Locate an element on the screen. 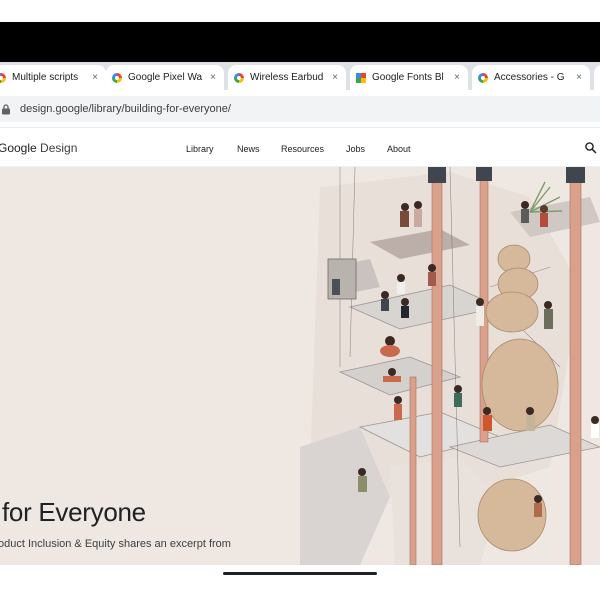 The width and height of the screenshot is (600, 600). tab-title: Google Fonts Bl is located at coordinates (408, 77).